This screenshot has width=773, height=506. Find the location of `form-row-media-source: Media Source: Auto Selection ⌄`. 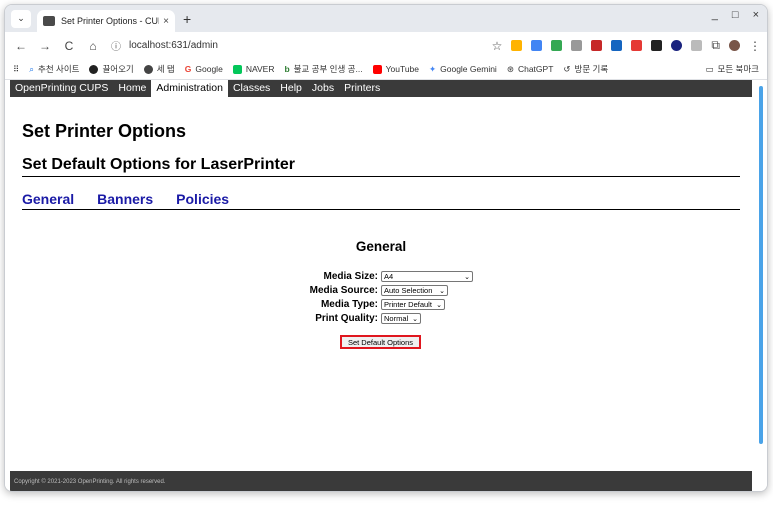

form-row-media-source: Media Source: Auto Selection ⌄ is located at coordinates (384, 290).